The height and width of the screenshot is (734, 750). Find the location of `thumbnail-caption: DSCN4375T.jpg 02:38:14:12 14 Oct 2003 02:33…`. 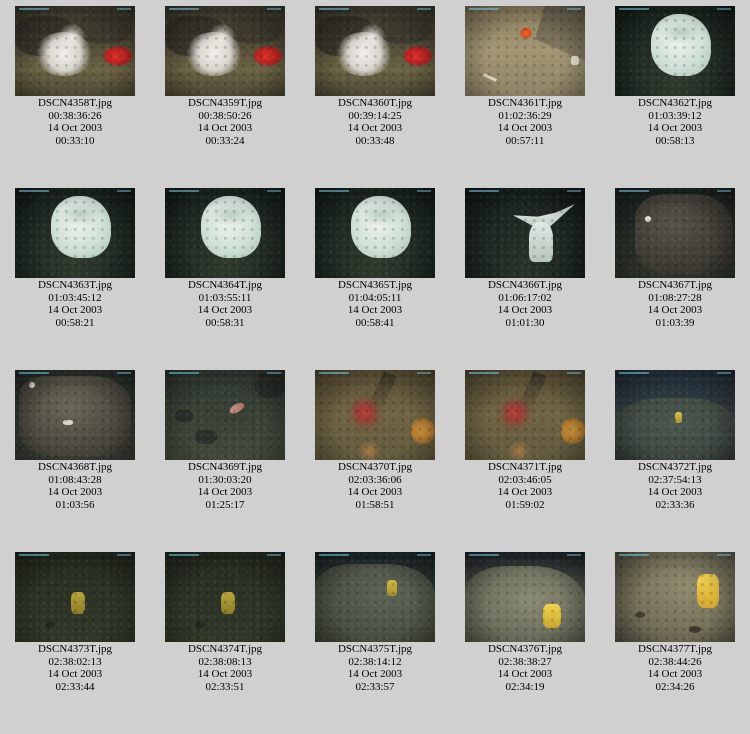

thumbnail-caption: DSCN4375T.jpg 02:38:14:12 14 Oct 2003 02:33… is located at coordinates (375, 668).